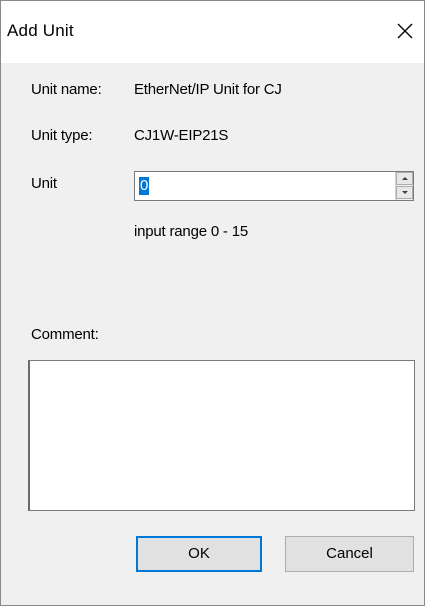 The image size is (425, 606). I want to click on dialog-title: Add Unit, so click(40, 30).